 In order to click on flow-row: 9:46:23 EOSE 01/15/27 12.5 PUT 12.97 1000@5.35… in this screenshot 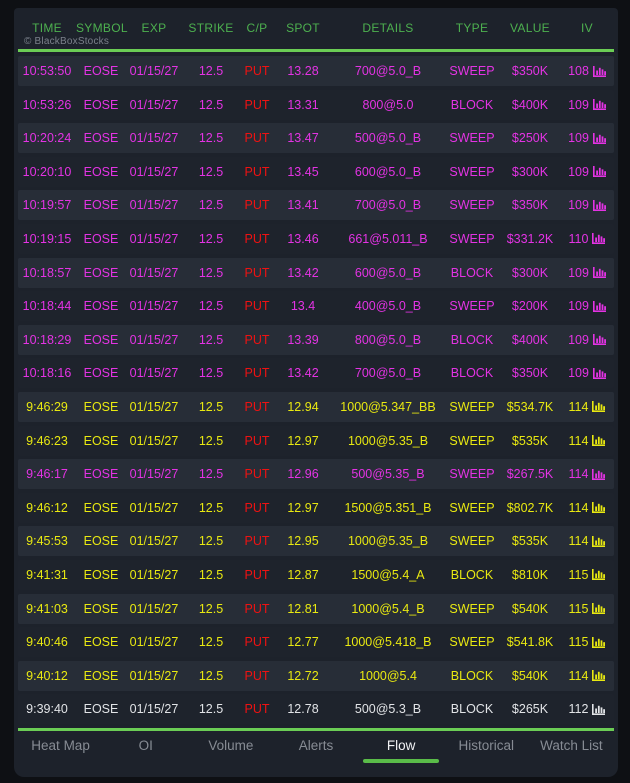, I will do `click(316, 440)`.